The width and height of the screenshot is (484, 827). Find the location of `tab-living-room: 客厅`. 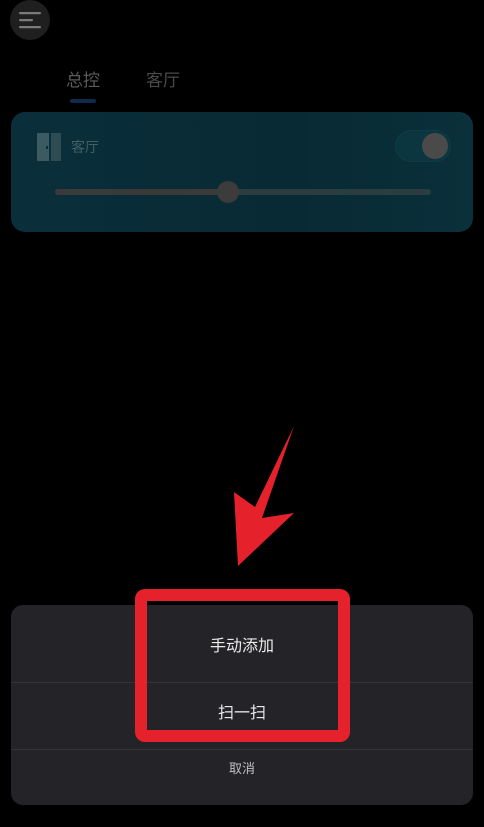

tab-living-room: 客厅 is located at coordinates (163, 78).